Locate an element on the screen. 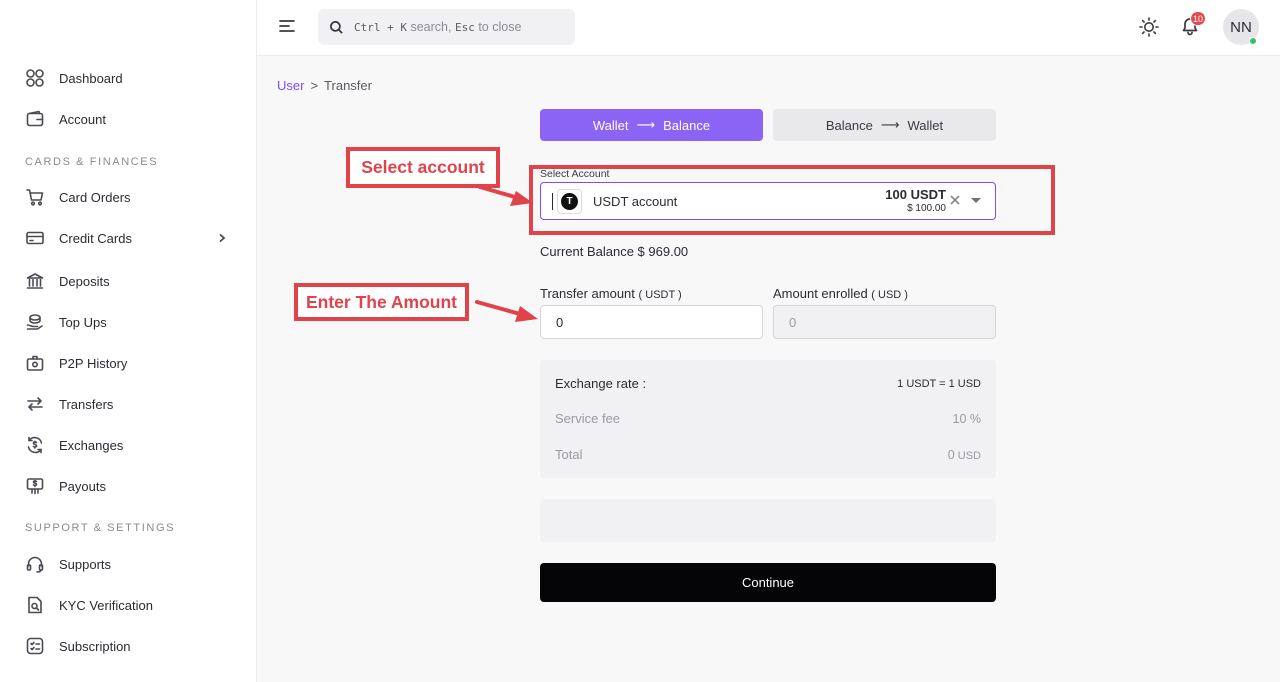 This screenshot has height=682, width=1280. online-status-dot is located at coordinates (1253, 41).